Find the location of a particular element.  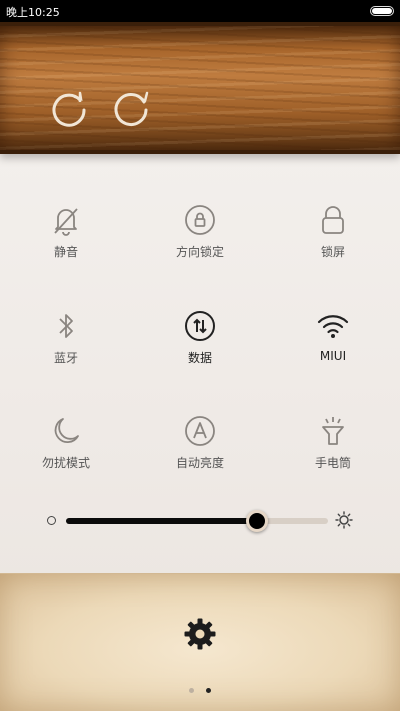

mobile-data-icon is located at coordinates (200, 326).